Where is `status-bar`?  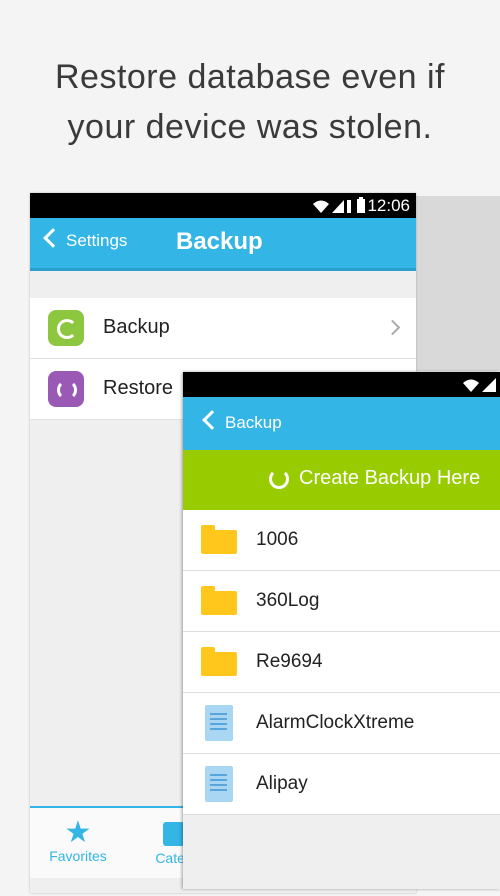
status-bar is located at coordinates (341, 384).